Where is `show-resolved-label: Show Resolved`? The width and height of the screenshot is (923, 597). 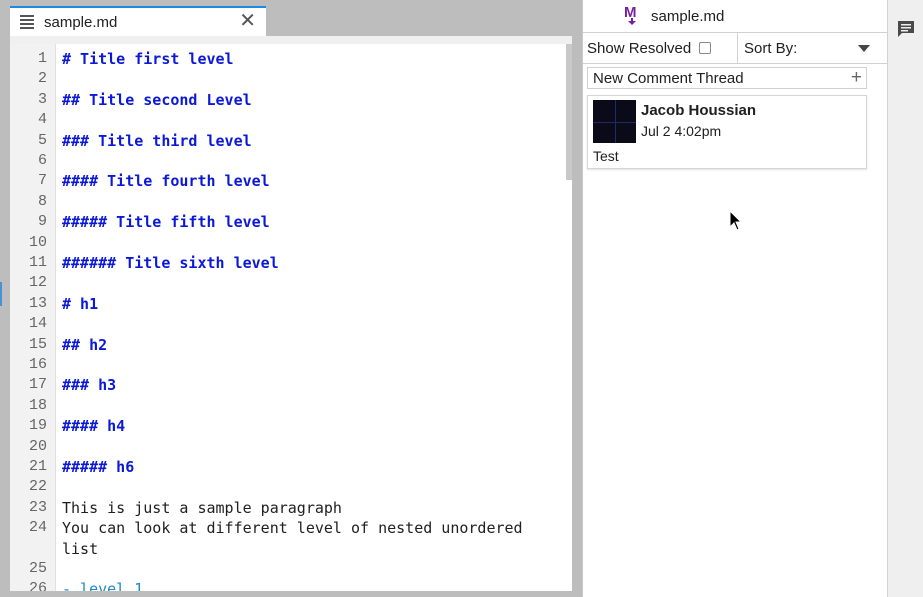
show-resolved-label: Show Resolved is located at coordinates (639, 48).